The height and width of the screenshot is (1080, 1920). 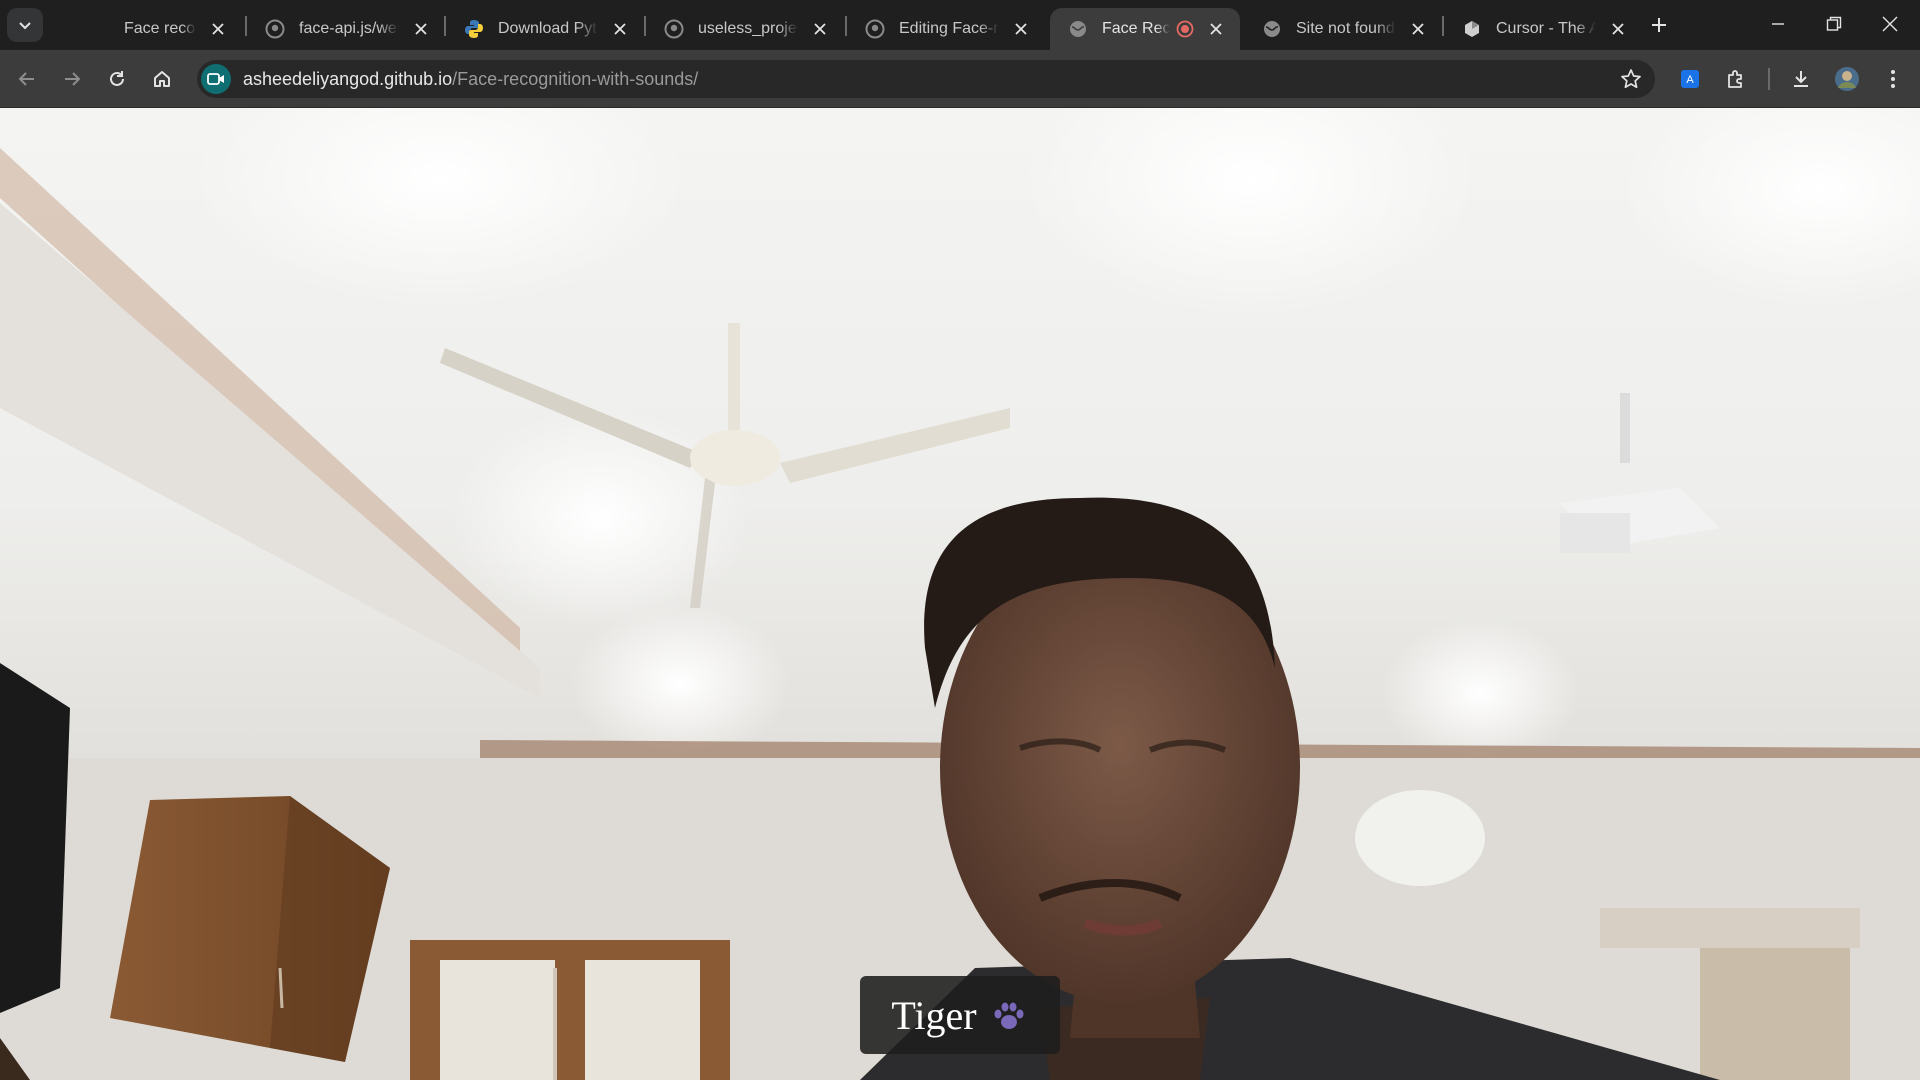 I want to click on bookmark-star-icon, so click(x=1631, y=79).